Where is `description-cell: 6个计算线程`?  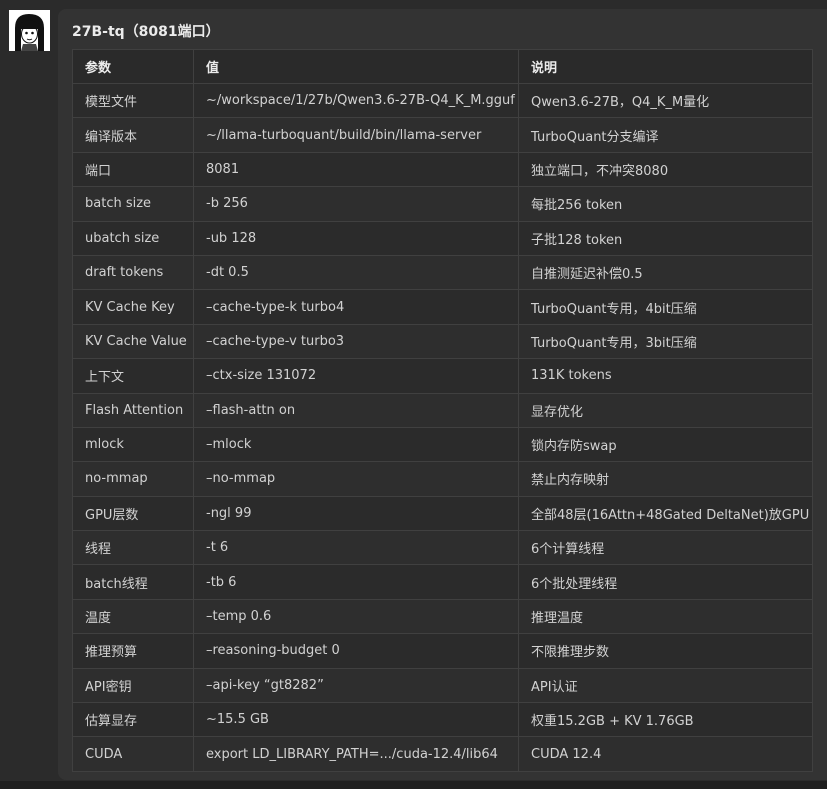 description-cell: 6个计算线程 is located at coordinates (665, 548).